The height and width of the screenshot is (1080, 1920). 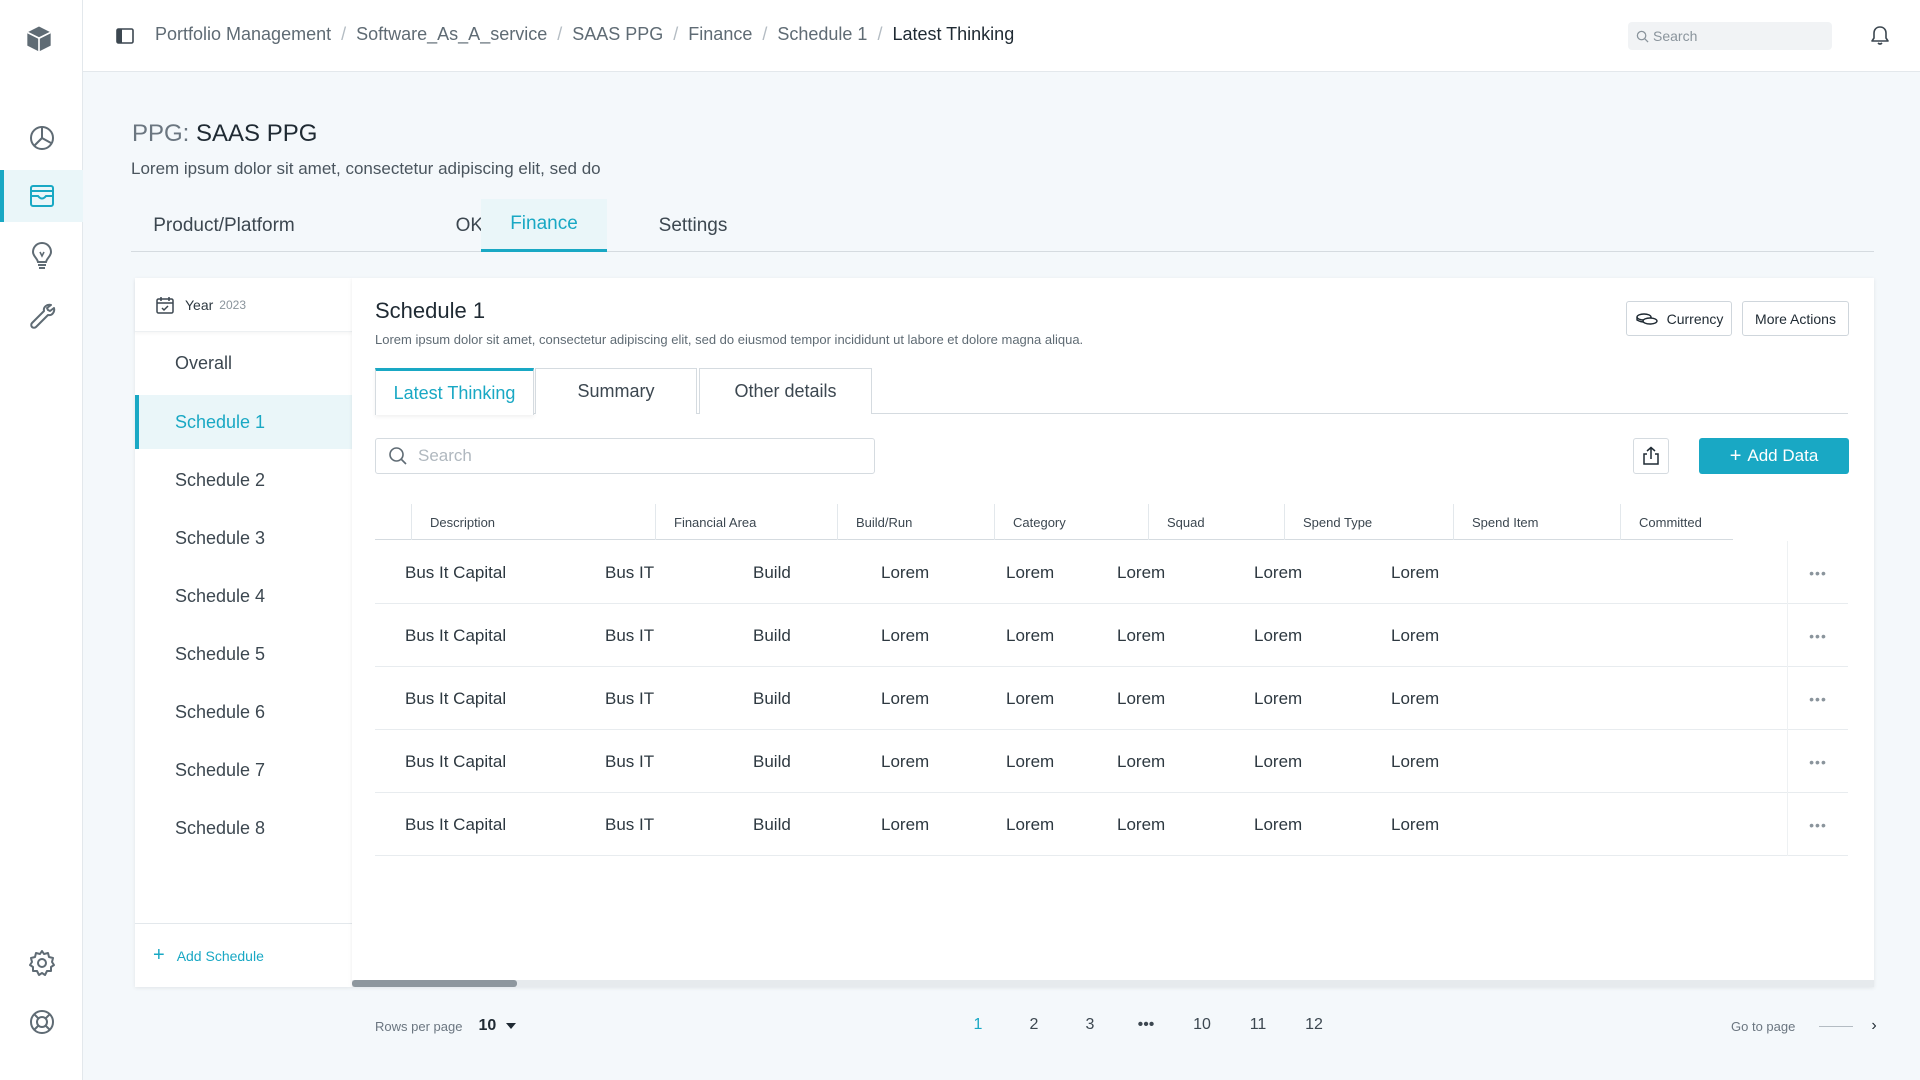 What do you see at coordinates (746, 522) in the screenshot?
I see `column-header-financial-area: Financial Area` at bounding box center [746, 522].